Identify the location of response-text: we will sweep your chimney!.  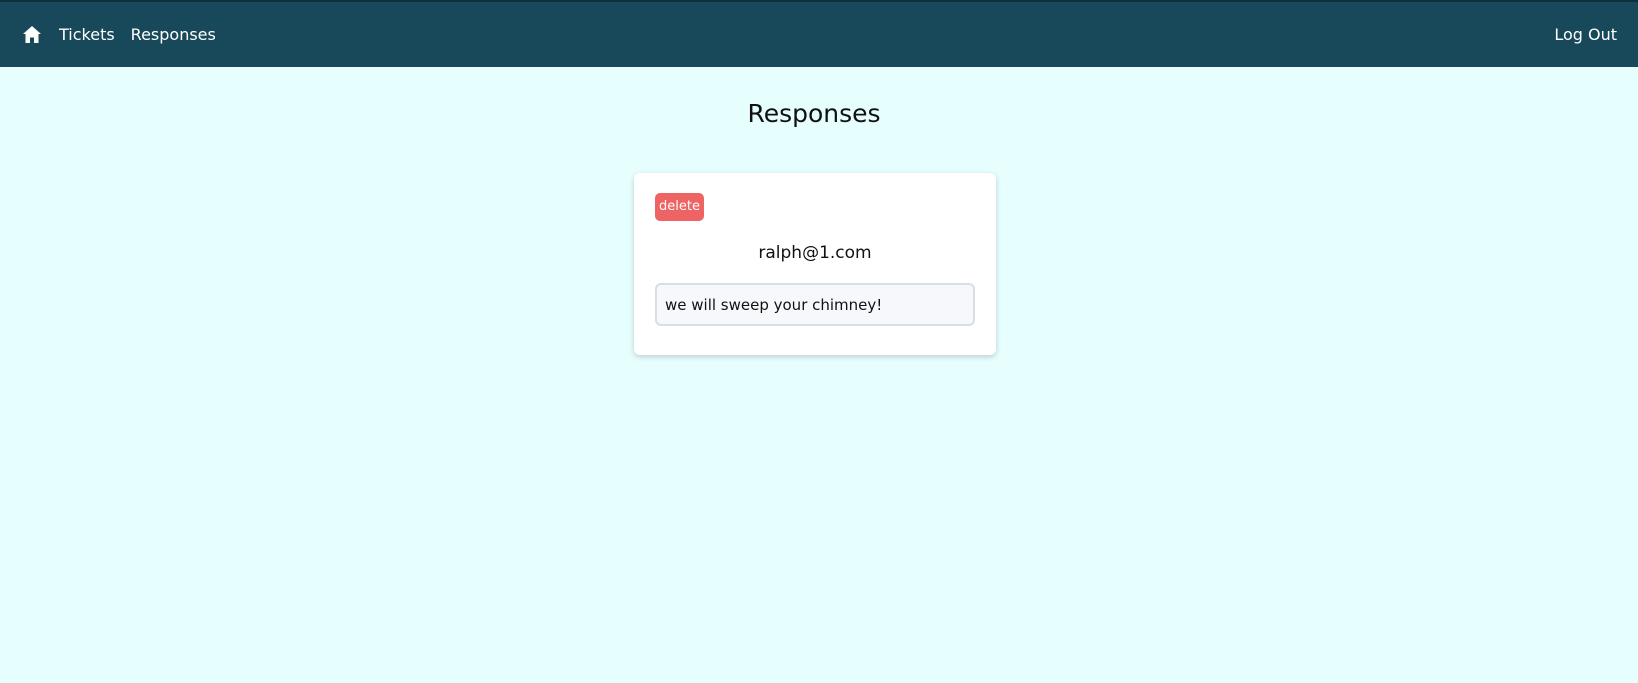
(774, 304).